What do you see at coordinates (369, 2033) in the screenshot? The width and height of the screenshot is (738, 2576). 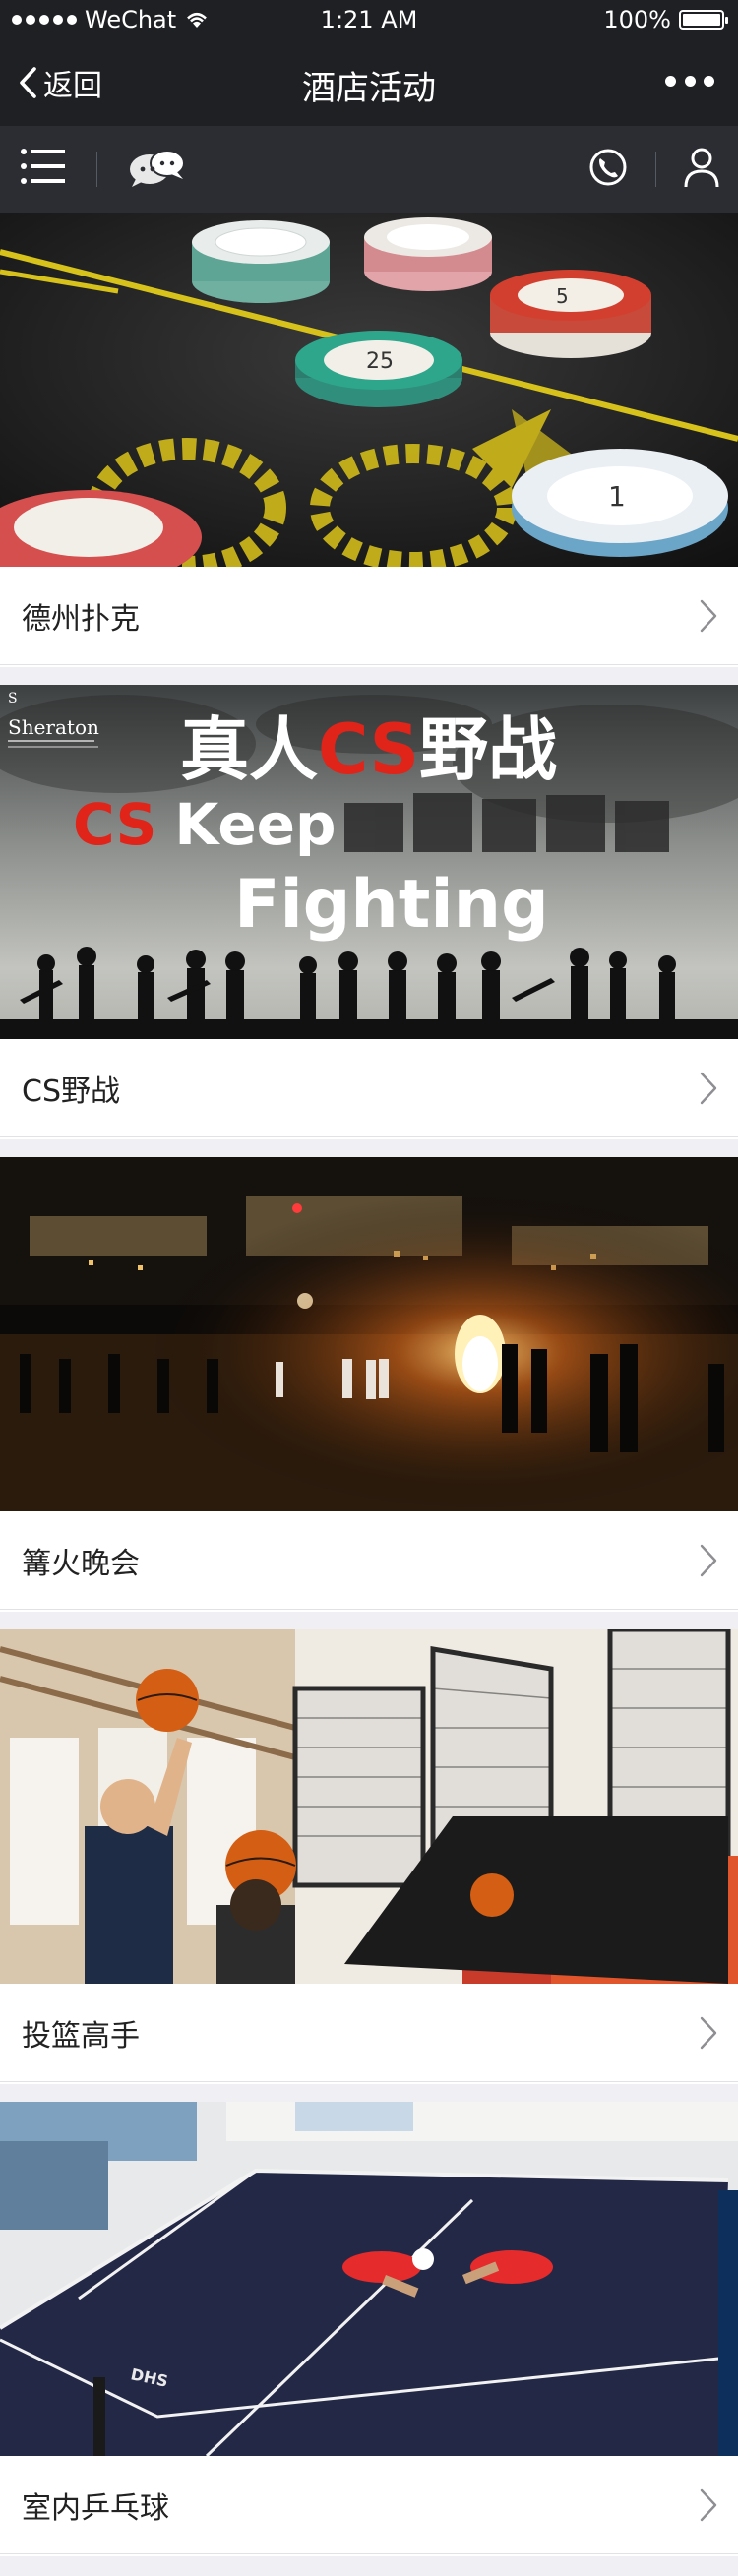 I see `activity-caption: 投篮高手` at bounding box center [369, 2033].